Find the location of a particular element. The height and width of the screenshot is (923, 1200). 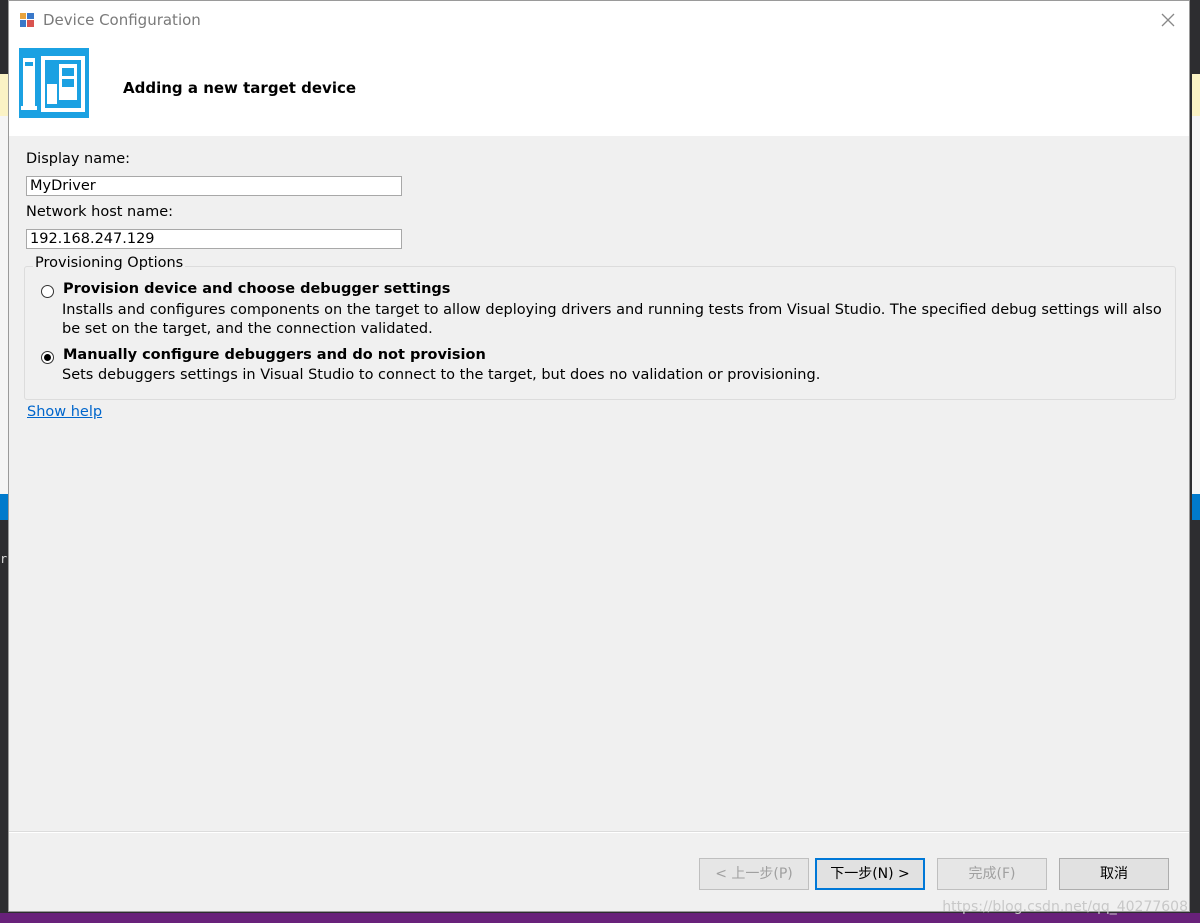

wizard-header: Adding a new target device is located at coordinates (599, 87).